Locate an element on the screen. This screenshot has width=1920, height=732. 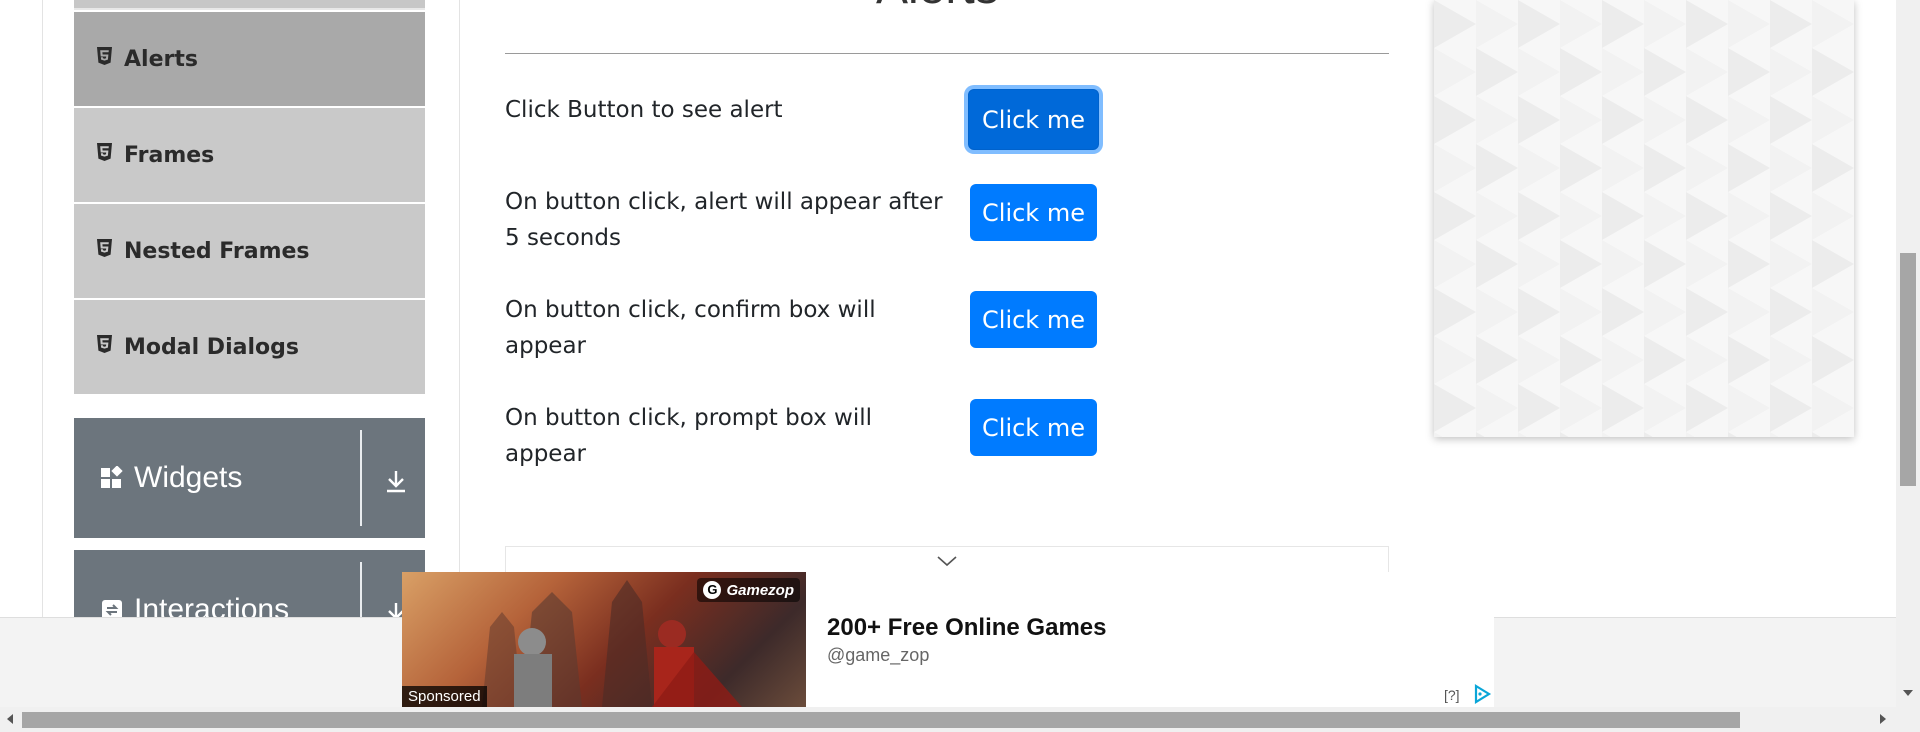
alert-row-text: Click Button to see alert is located at coordinates (644, 110).